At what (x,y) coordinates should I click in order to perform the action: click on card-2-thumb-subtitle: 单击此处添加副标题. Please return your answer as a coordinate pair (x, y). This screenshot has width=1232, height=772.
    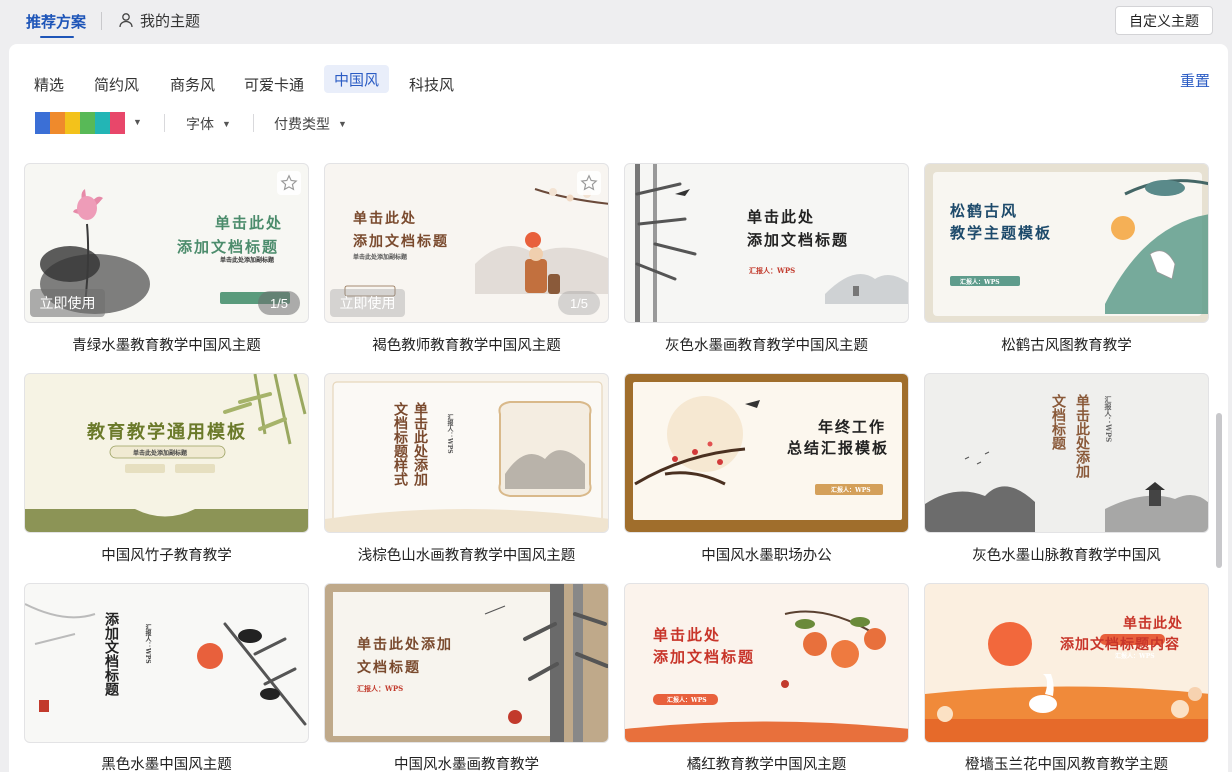
    Looking at the image, I should click on (380, 257).